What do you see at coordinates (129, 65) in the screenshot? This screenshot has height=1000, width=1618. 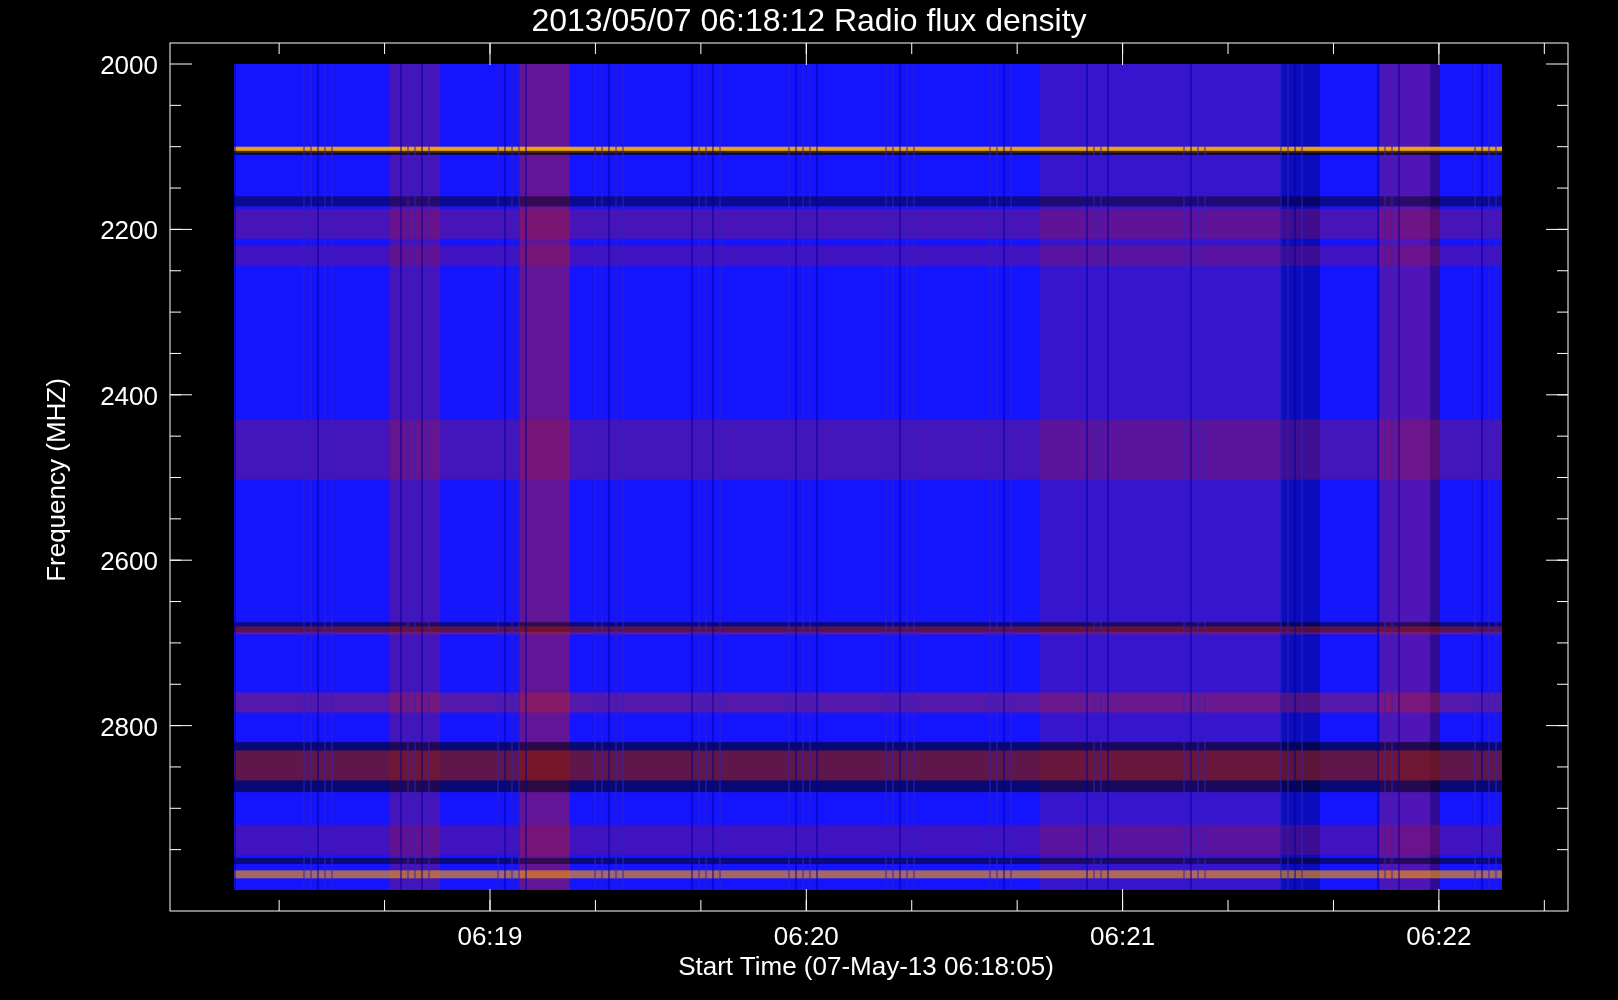 I see `y-tick-label: 2000` at bounding box center [129, 65].